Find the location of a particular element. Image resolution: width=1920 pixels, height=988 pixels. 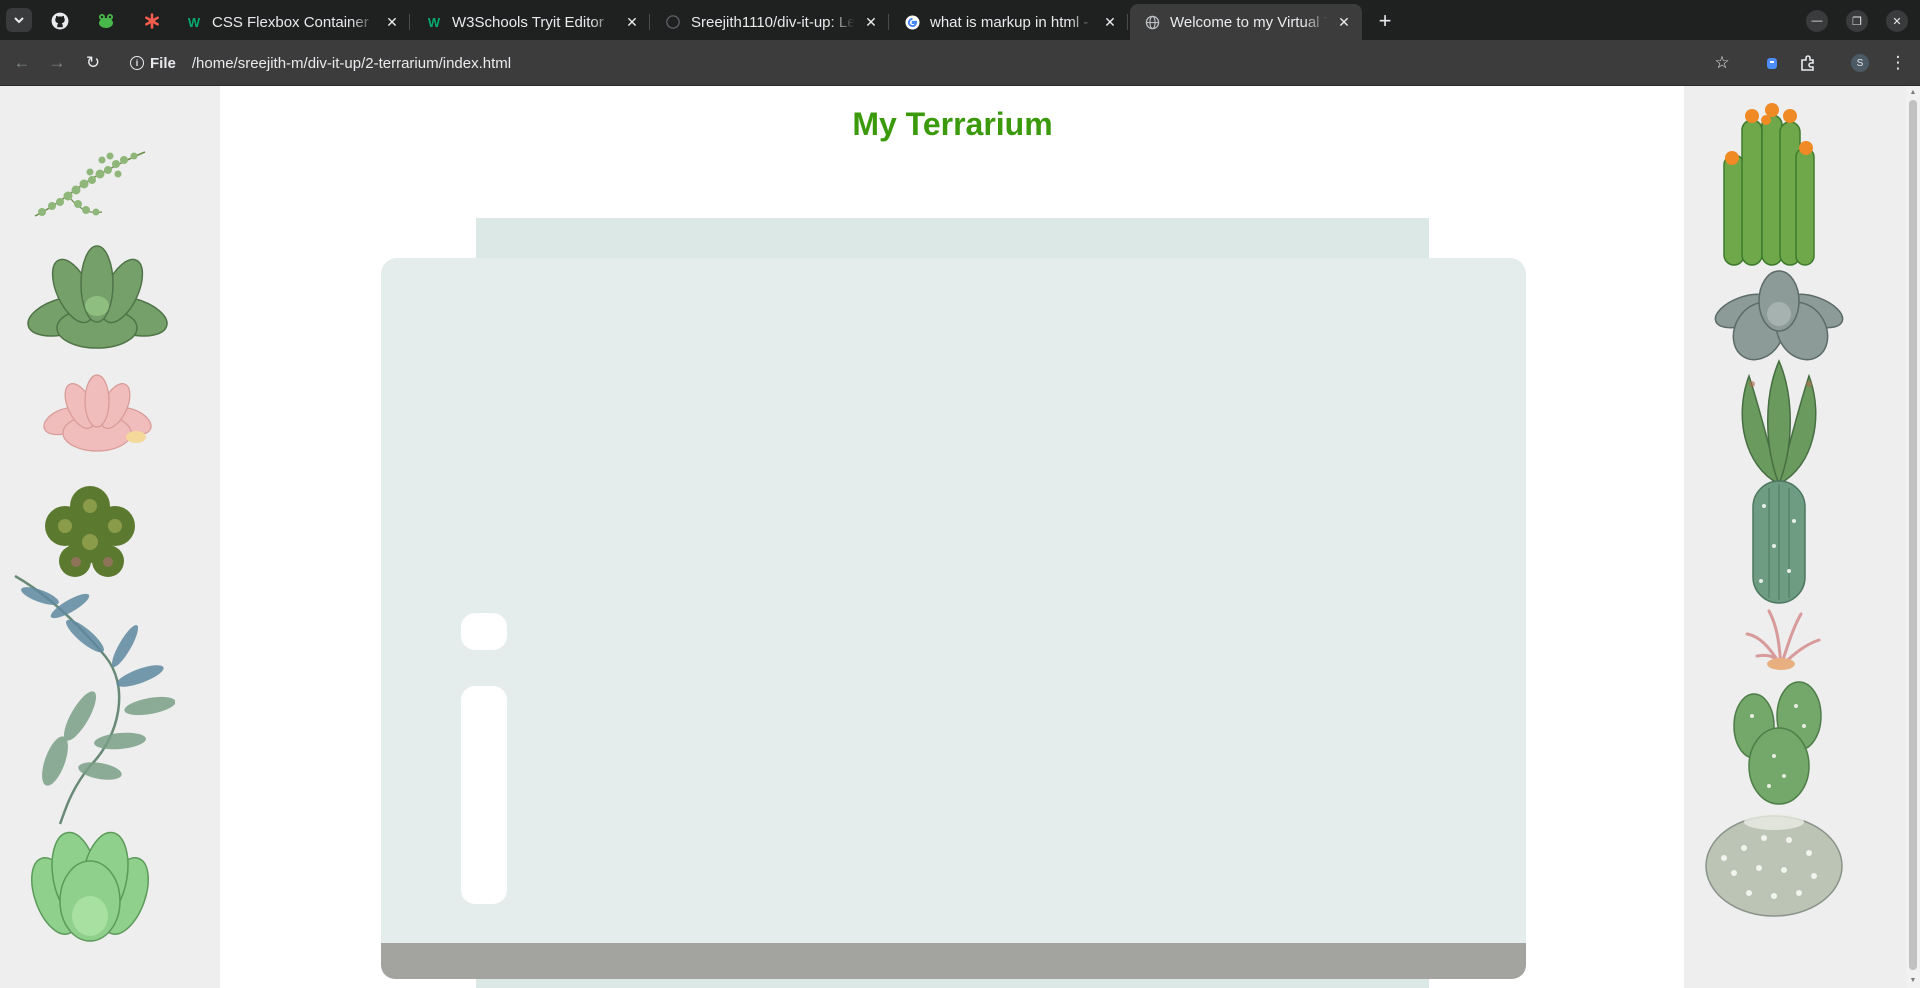

back-button: ← is located at coordinates (22, 63).